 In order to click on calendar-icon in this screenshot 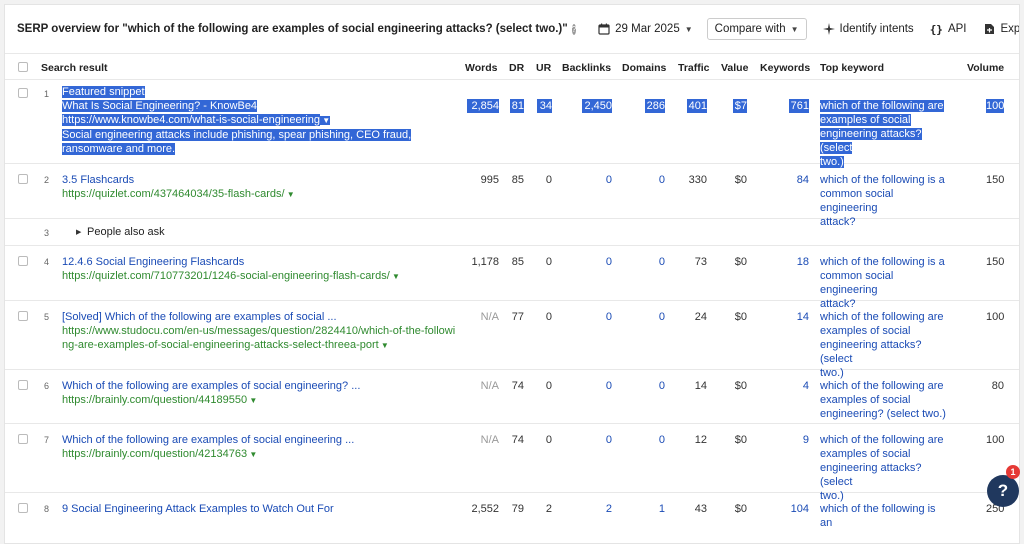, I will do `click(604, 29)`.